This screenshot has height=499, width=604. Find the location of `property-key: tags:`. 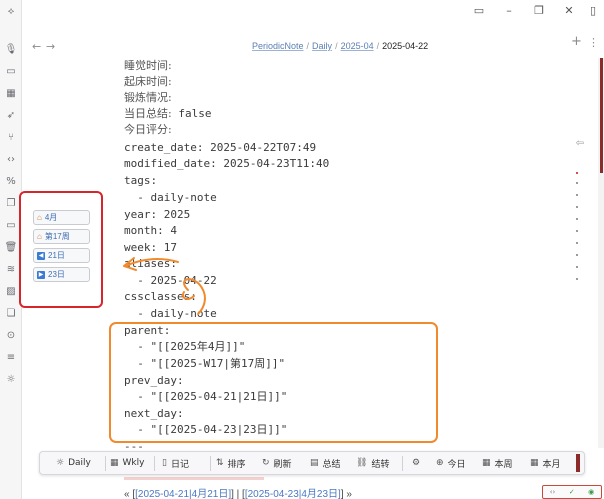

property-key: tags: is located at coordinates (141, 180).